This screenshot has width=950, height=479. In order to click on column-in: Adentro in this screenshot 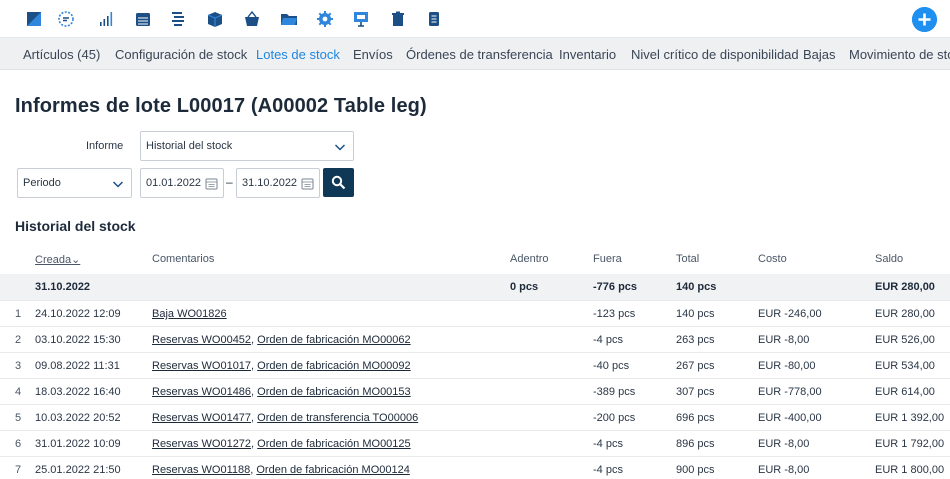, I will do `click(529, 259)`.